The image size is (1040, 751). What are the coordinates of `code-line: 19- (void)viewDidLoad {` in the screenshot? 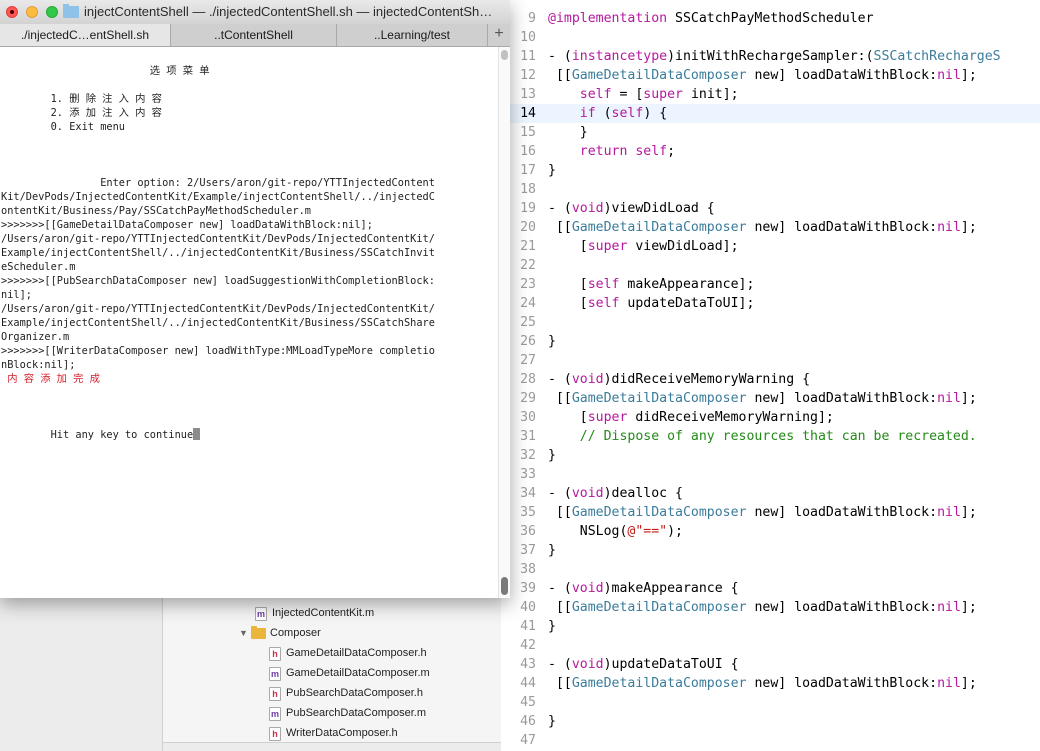 It's located at (770, 208).